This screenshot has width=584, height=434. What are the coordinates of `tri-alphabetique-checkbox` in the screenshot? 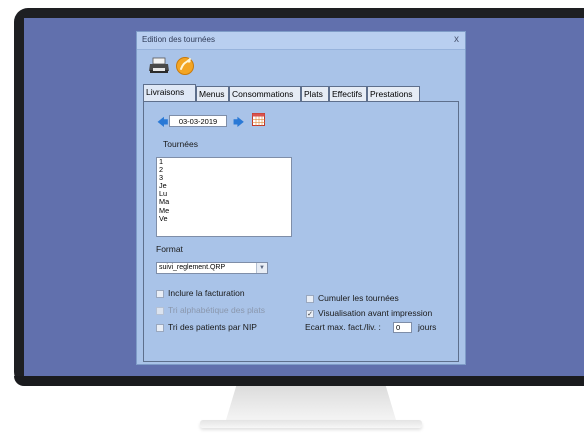 It's located at (160, 311).